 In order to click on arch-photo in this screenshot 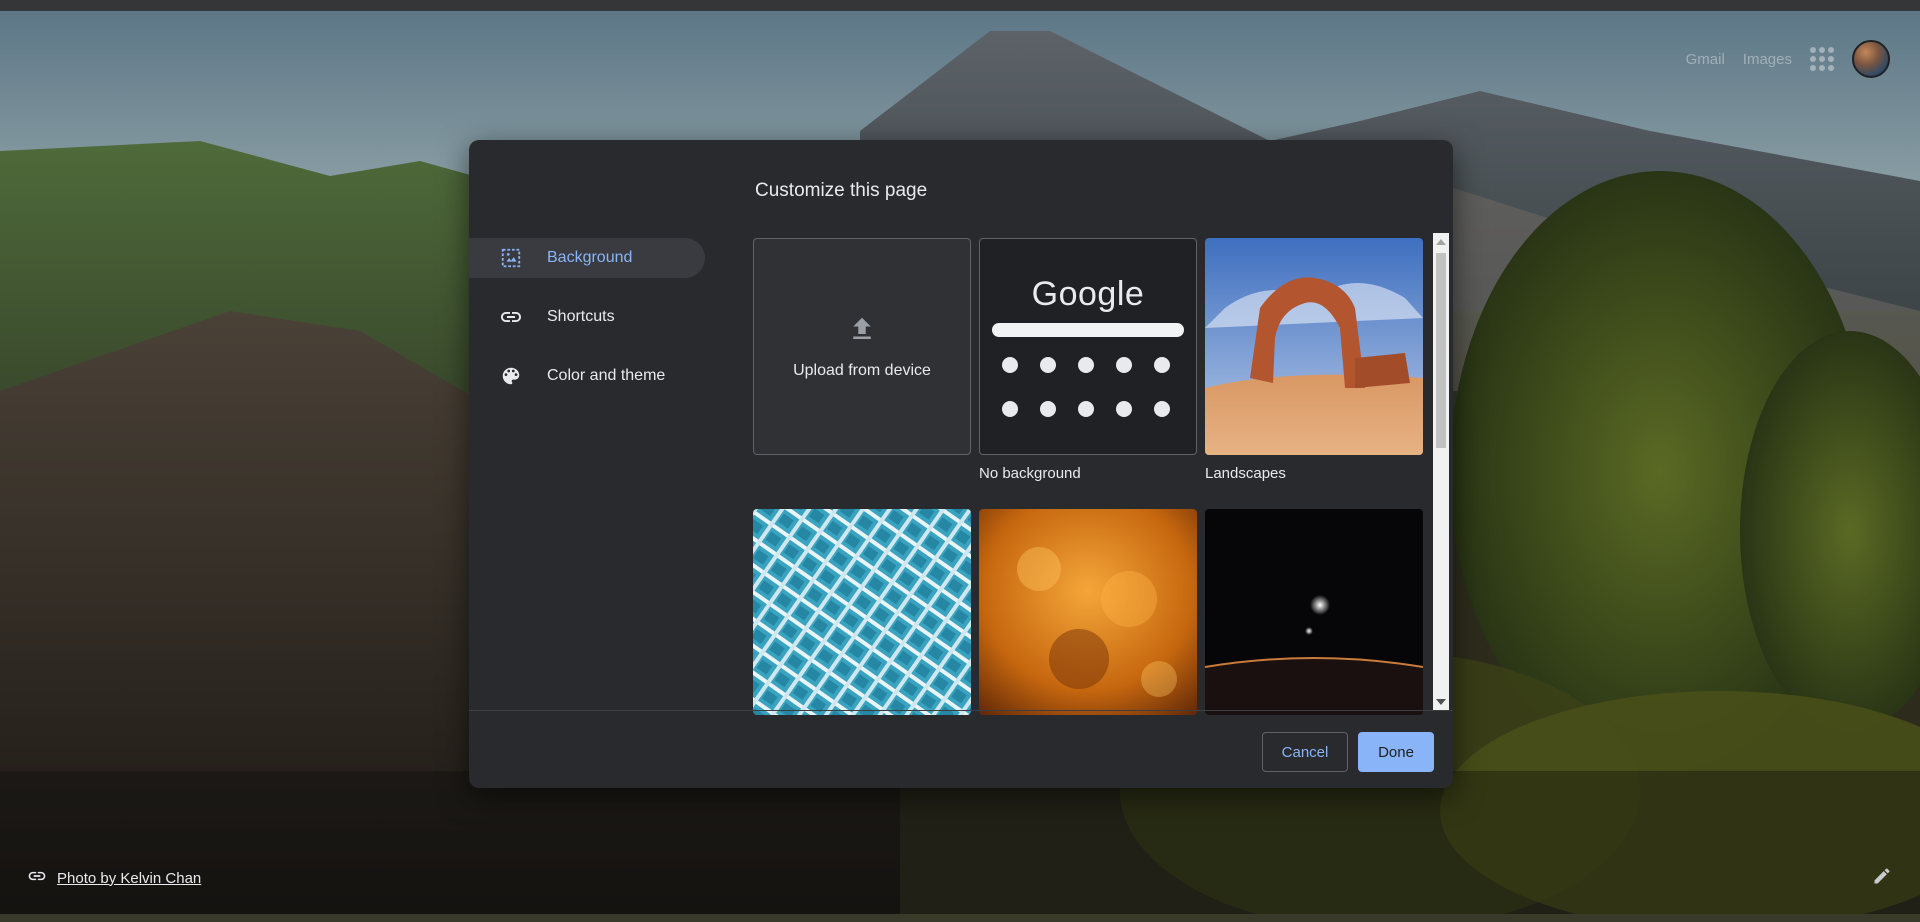, I will do `click(1314, 346)`.